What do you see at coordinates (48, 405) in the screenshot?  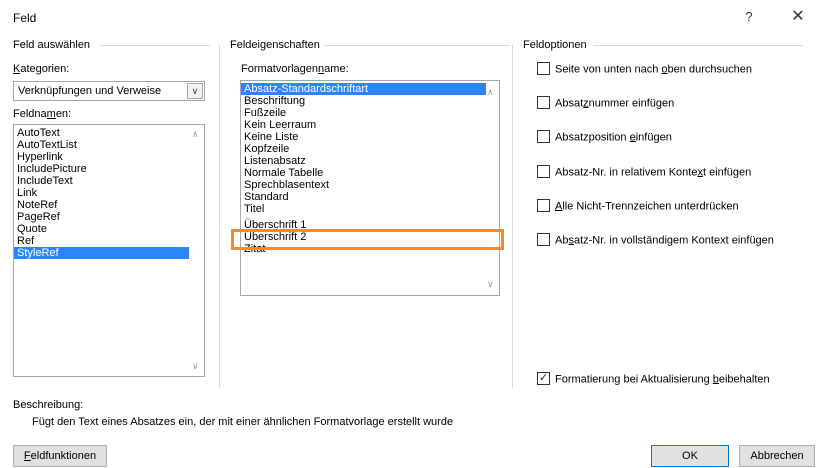 I see `description-label: Beschreibung:` at bounding box center [48, 405].